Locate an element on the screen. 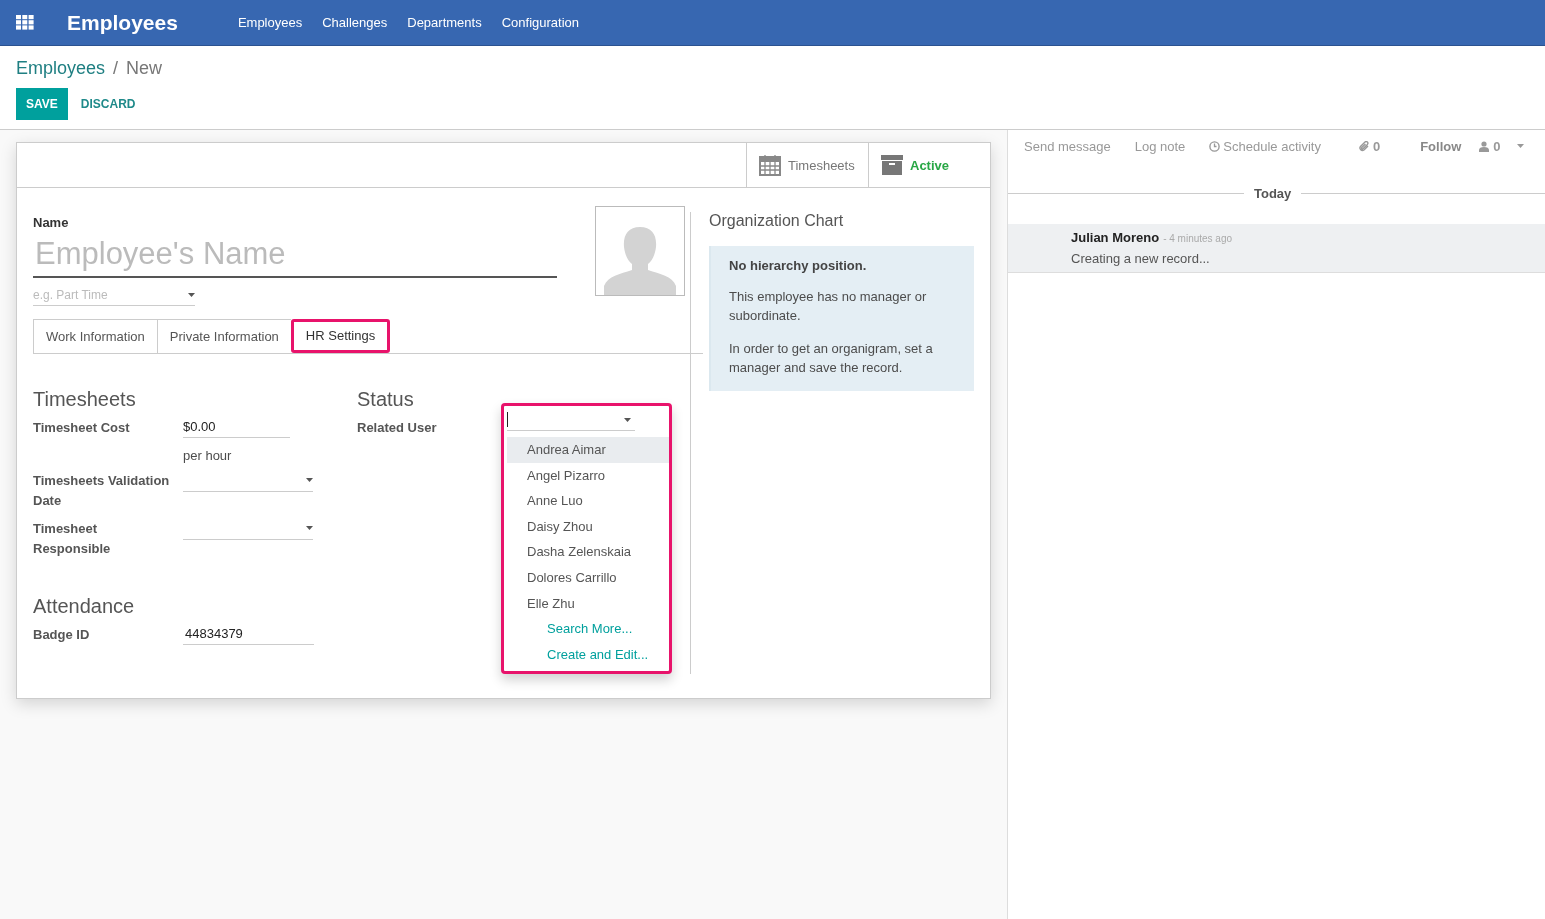 The height and width of the screenshot is (919, 1545). send-message-button: Send message is located at coordinates (1067, 146).